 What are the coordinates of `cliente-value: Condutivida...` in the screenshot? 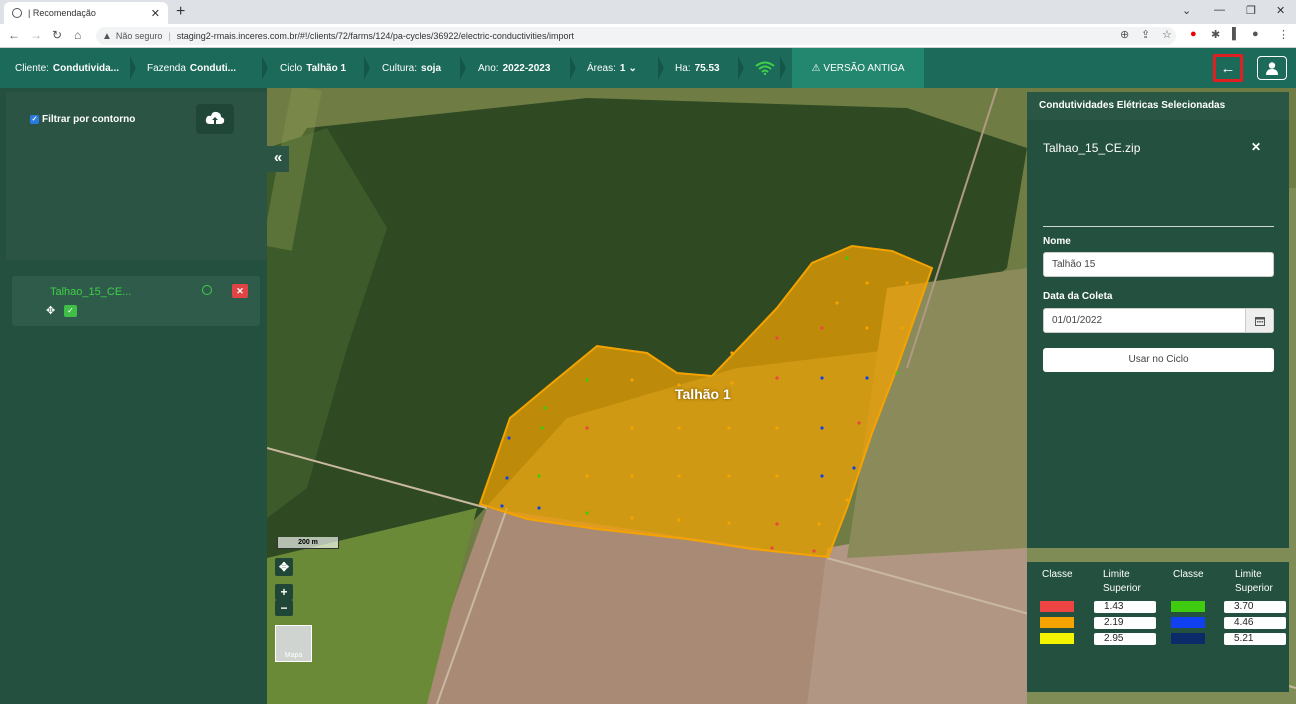 It's located at (86, 68).